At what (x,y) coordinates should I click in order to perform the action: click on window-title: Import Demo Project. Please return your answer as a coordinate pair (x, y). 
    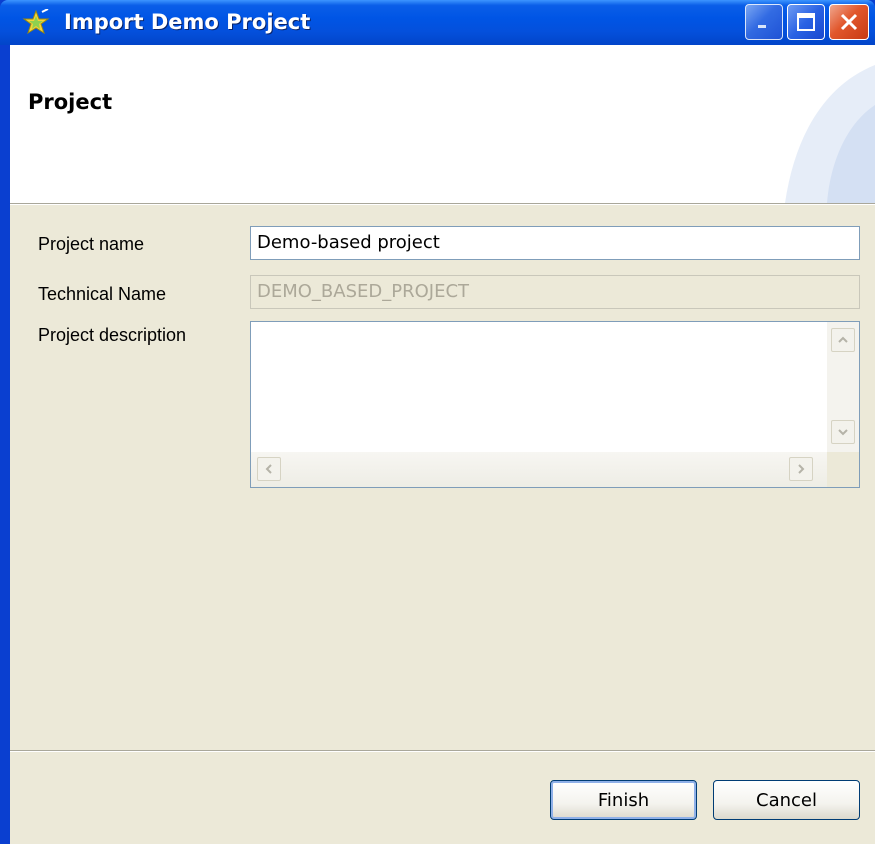
    Looking at the image, I should click on (187, 22).